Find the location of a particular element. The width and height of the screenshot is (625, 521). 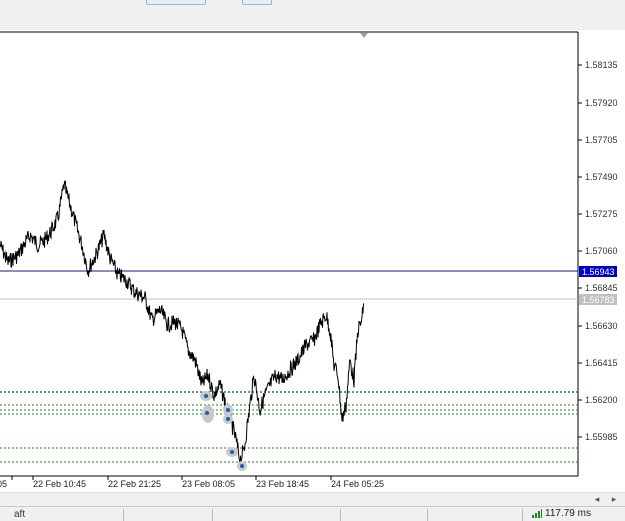

price-tick-label: 1.58135 is located at coordinates (601, 65).